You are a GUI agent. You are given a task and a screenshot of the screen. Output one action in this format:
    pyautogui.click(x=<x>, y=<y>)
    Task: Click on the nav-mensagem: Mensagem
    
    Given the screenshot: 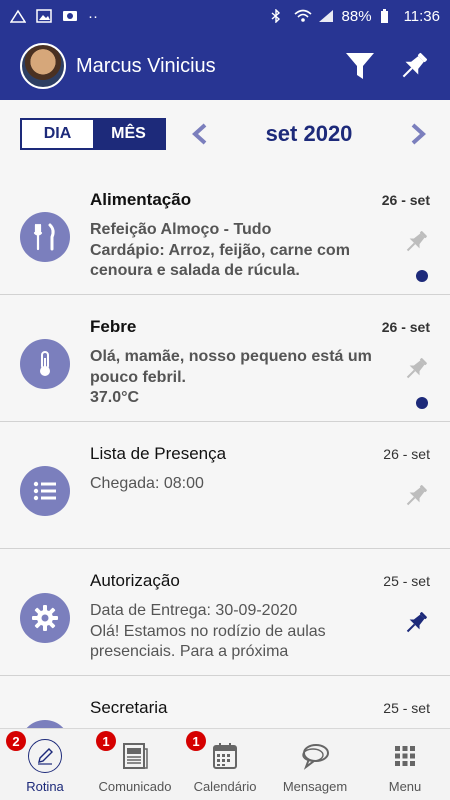 What is the action you would take?
    pyautogui.click(x=315, y=764)
    